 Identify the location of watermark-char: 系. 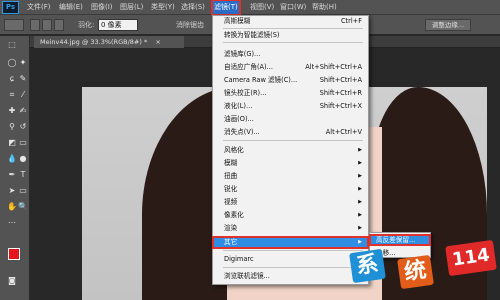
(367, 266).